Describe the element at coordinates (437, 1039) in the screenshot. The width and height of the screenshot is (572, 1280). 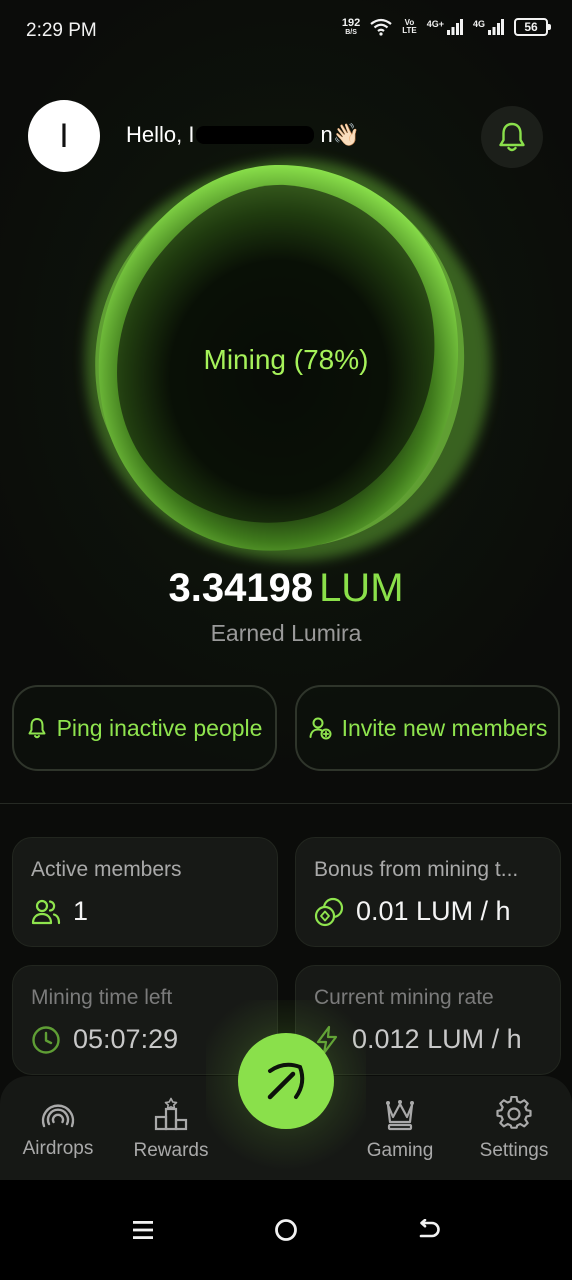
I see `stat-value: 0.012 LUM / h` at that location.